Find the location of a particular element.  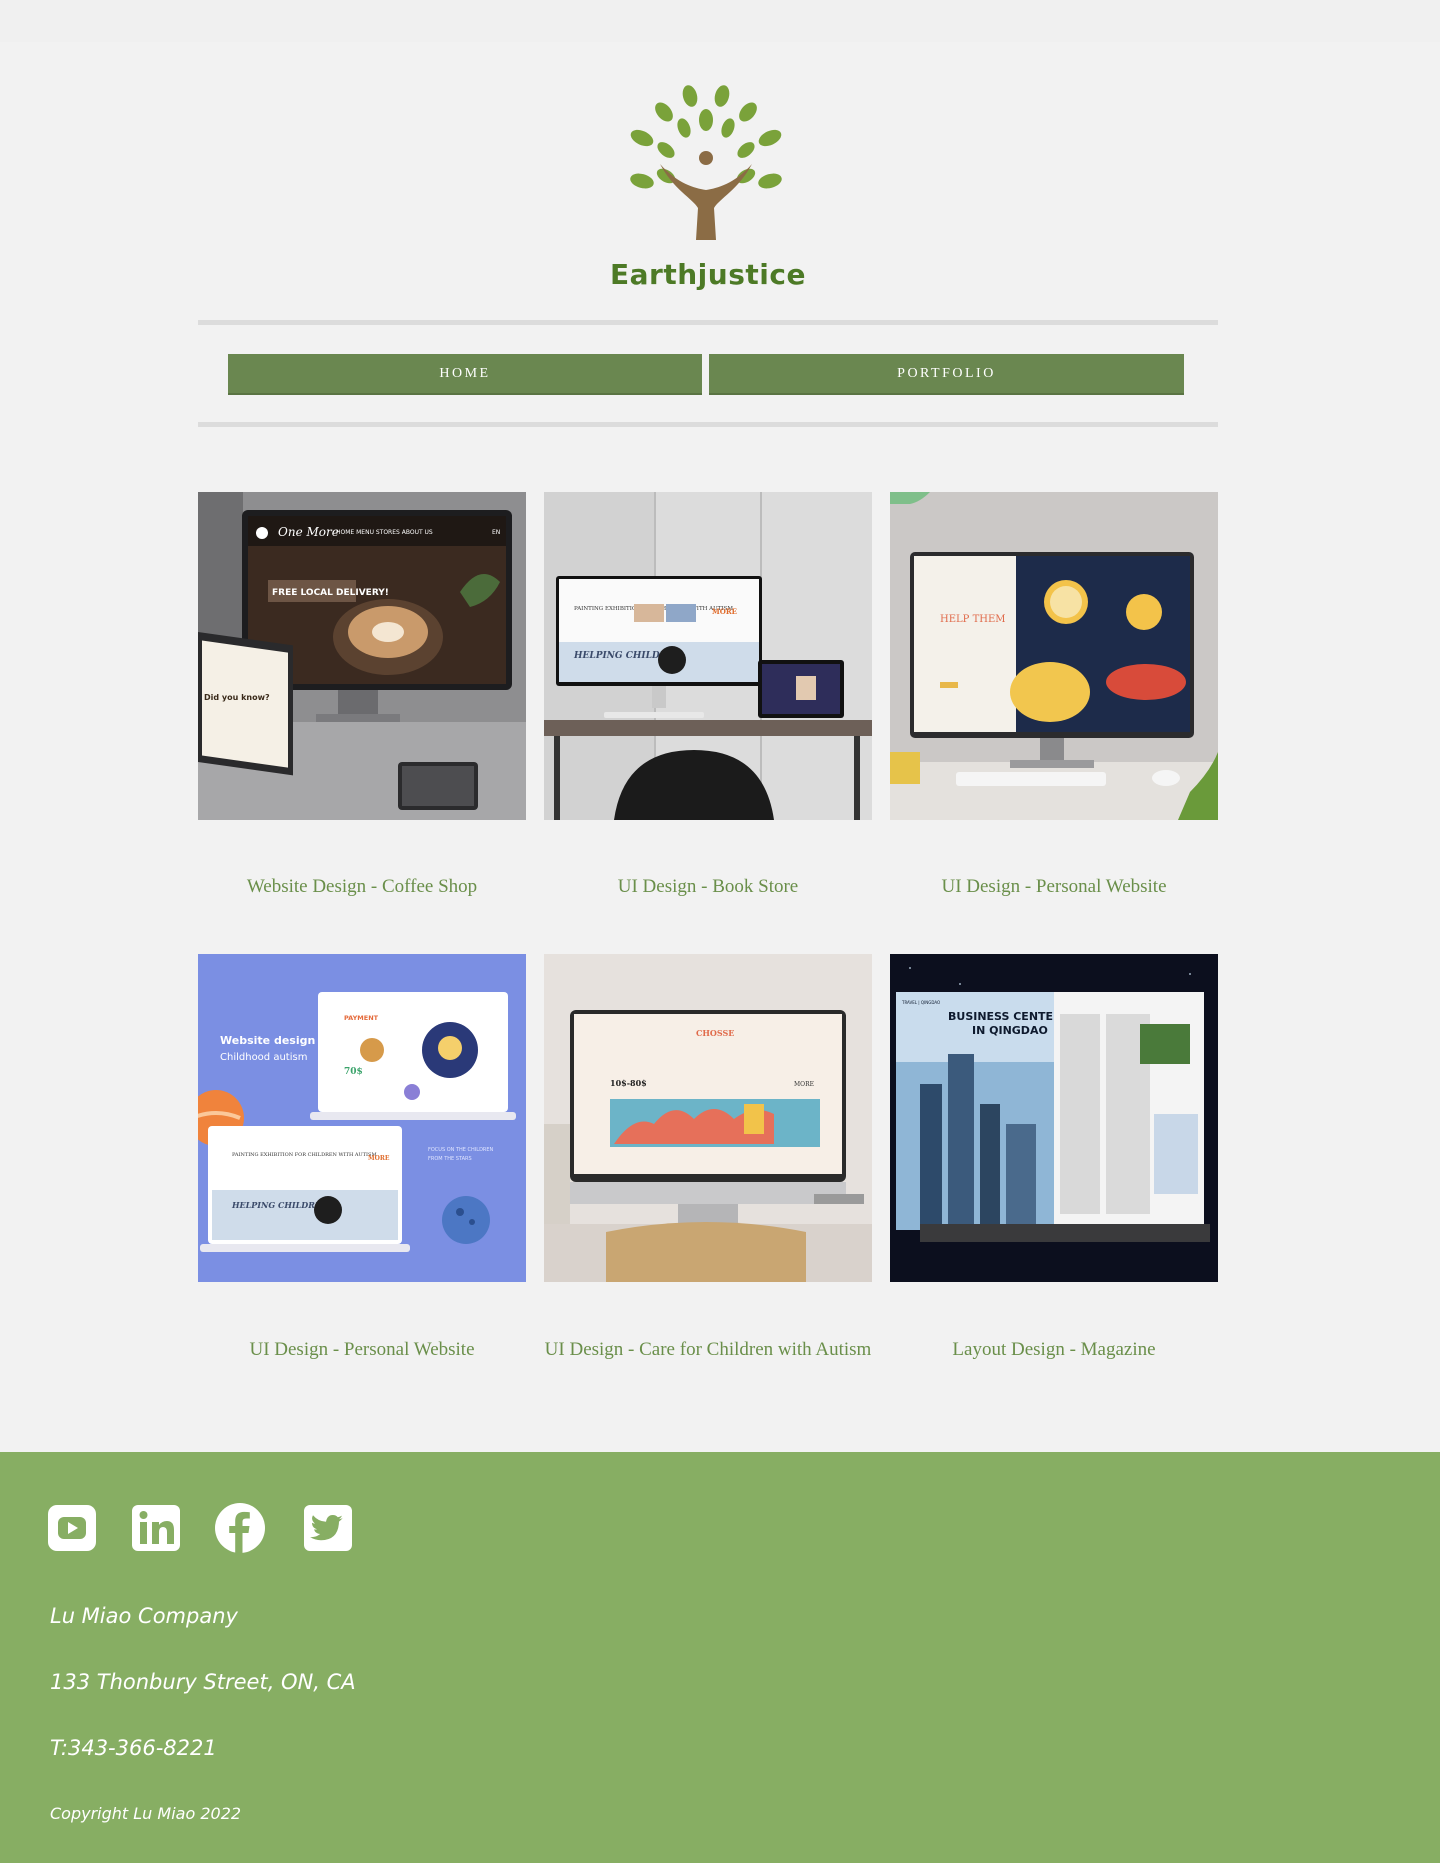

svg-text: HOME MENU STORES ABOUT US is located at coordinates (384, 532).